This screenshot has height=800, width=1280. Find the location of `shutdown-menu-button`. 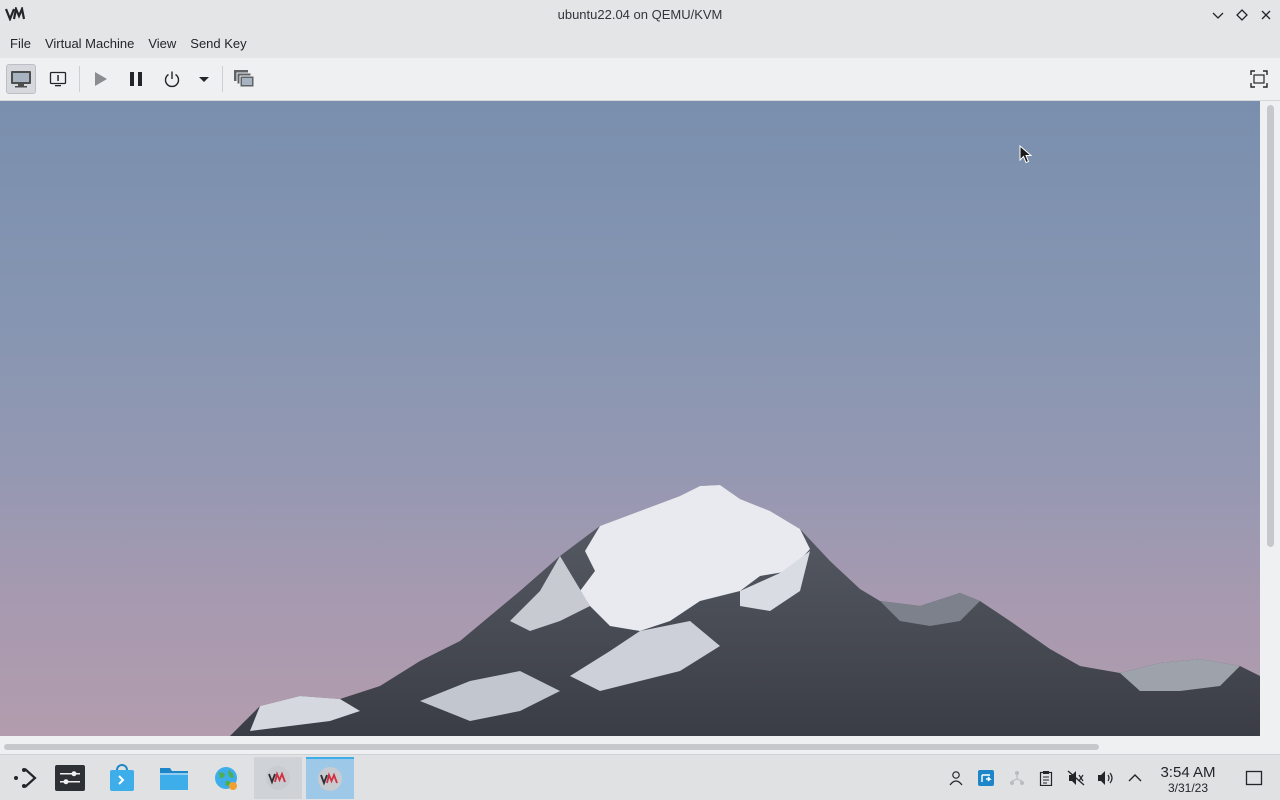

shutdown-menu-button is located at coordinates (204, 79).